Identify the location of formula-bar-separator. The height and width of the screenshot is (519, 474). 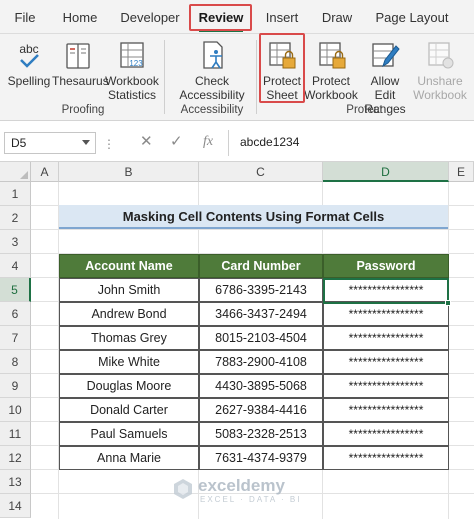
(228, 143).